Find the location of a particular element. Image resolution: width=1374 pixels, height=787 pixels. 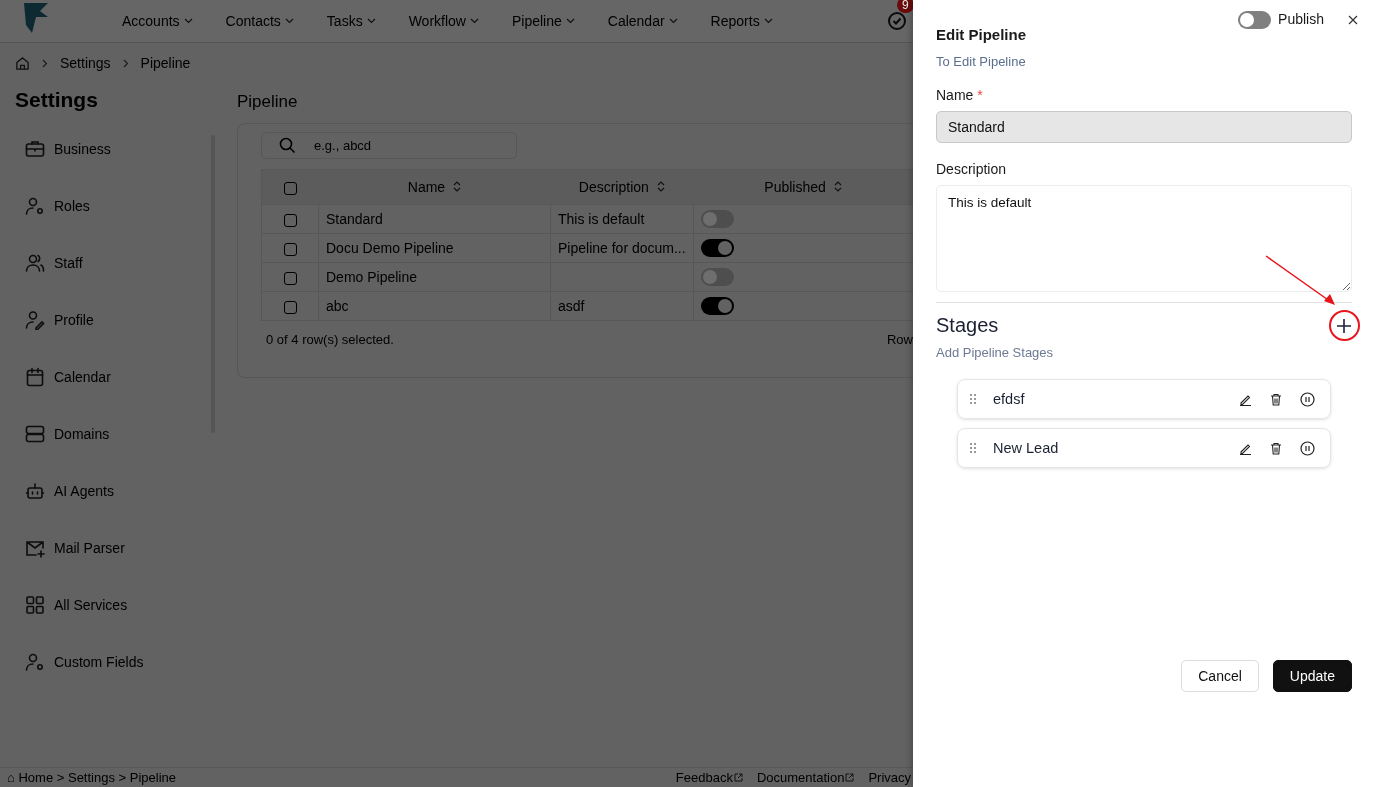

breadcrumb-link: Pipeline is located at coordinates (165, 63).